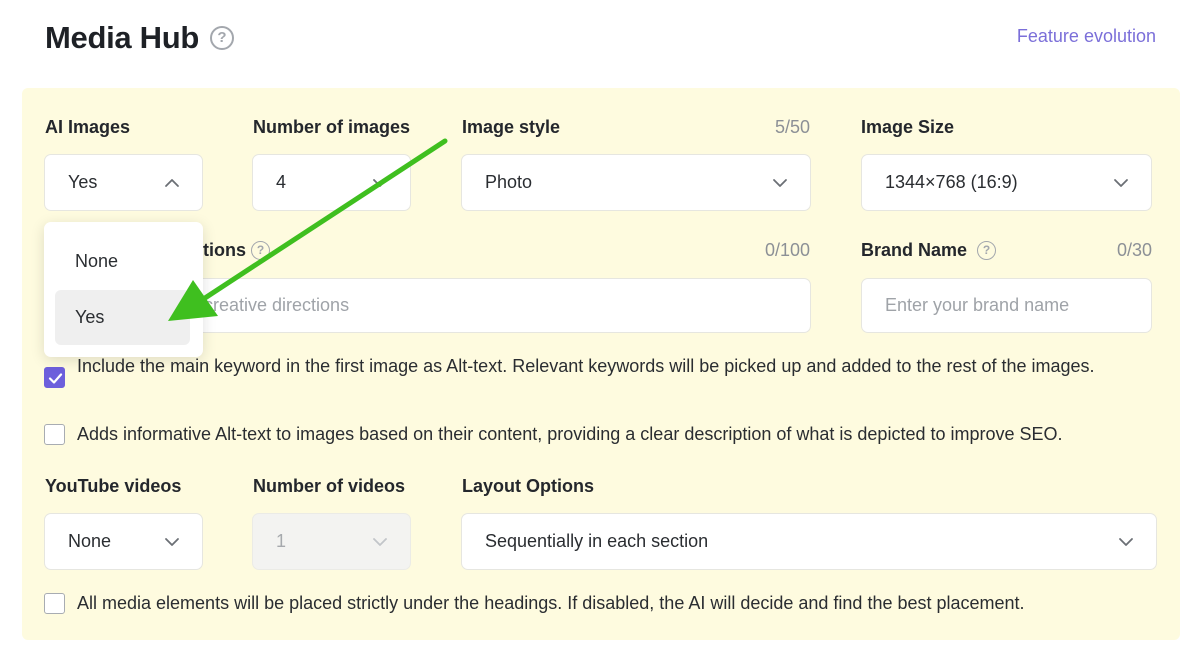 The height and width of the screenshot is (660, 1200). I want to click on brand-name-input, so click(1006, 305).